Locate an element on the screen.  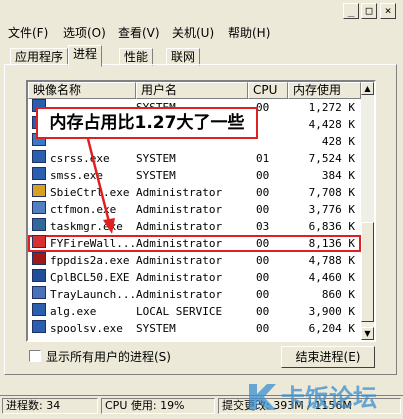
process-image-name: SbieCtrl.exe is located at coordinates (90, 192).